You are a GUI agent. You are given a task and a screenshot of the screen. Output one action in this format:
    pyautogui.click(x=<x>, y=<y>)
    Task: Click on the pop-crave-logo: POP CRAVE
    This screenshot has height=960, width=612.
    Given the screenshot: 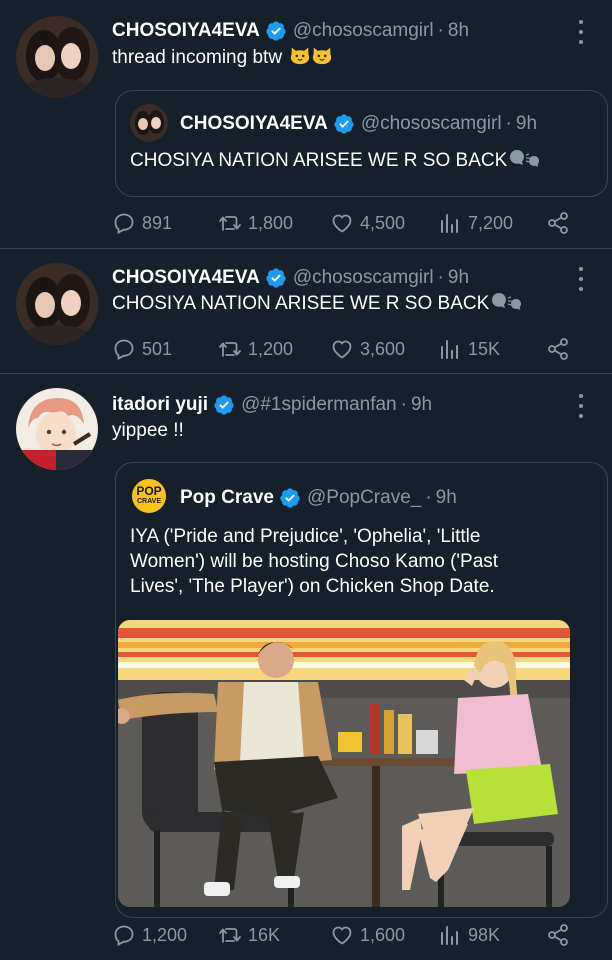 What is the action you would take?
    pyautogui.click(x=149, y=496)
    